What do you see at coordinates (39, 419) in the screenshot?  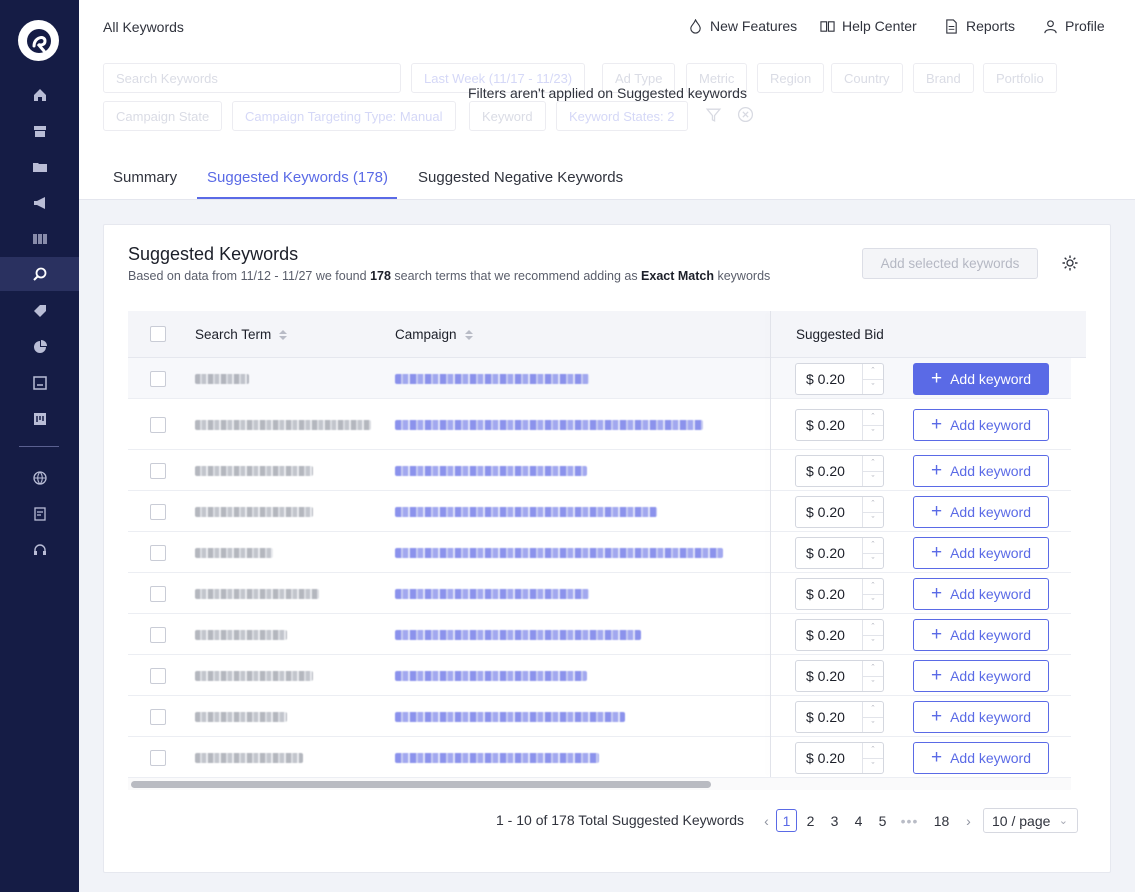 I see `board-icon` at bounding box center [39, 419].